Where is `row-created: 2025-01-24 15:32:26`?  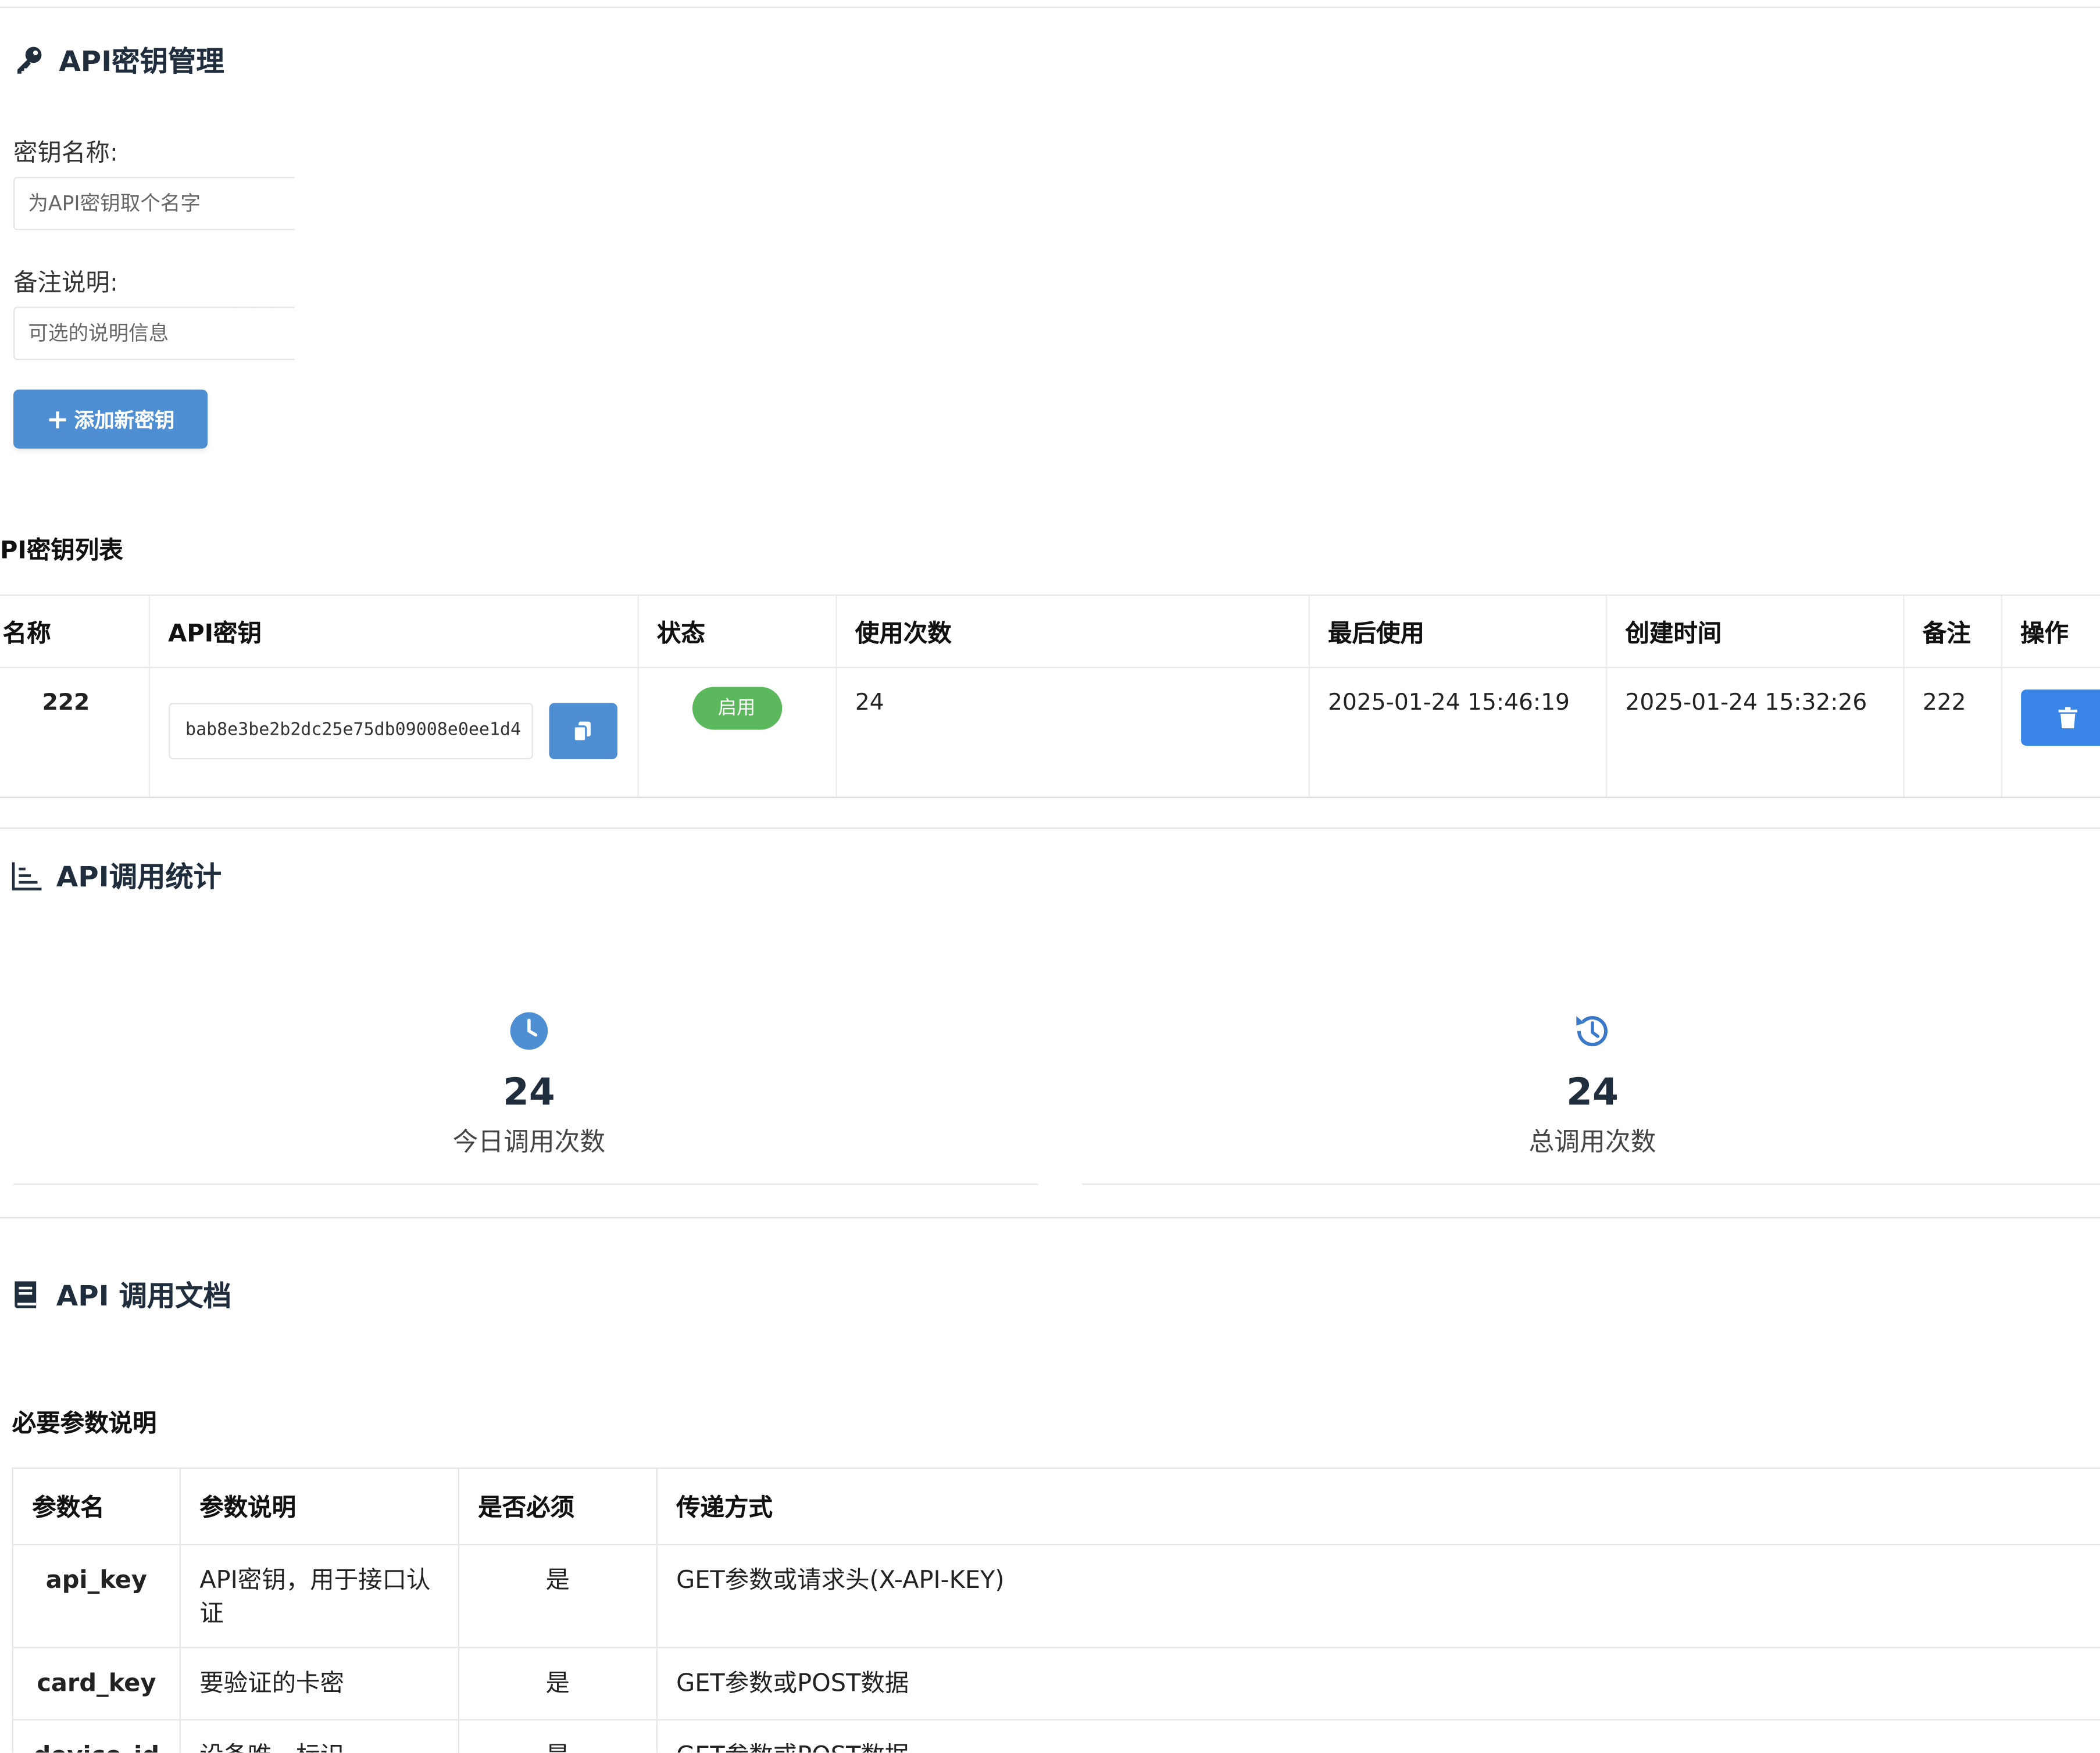
row-created: 2025-01-24 15:32:26 is located at coordinates (1754, 733).